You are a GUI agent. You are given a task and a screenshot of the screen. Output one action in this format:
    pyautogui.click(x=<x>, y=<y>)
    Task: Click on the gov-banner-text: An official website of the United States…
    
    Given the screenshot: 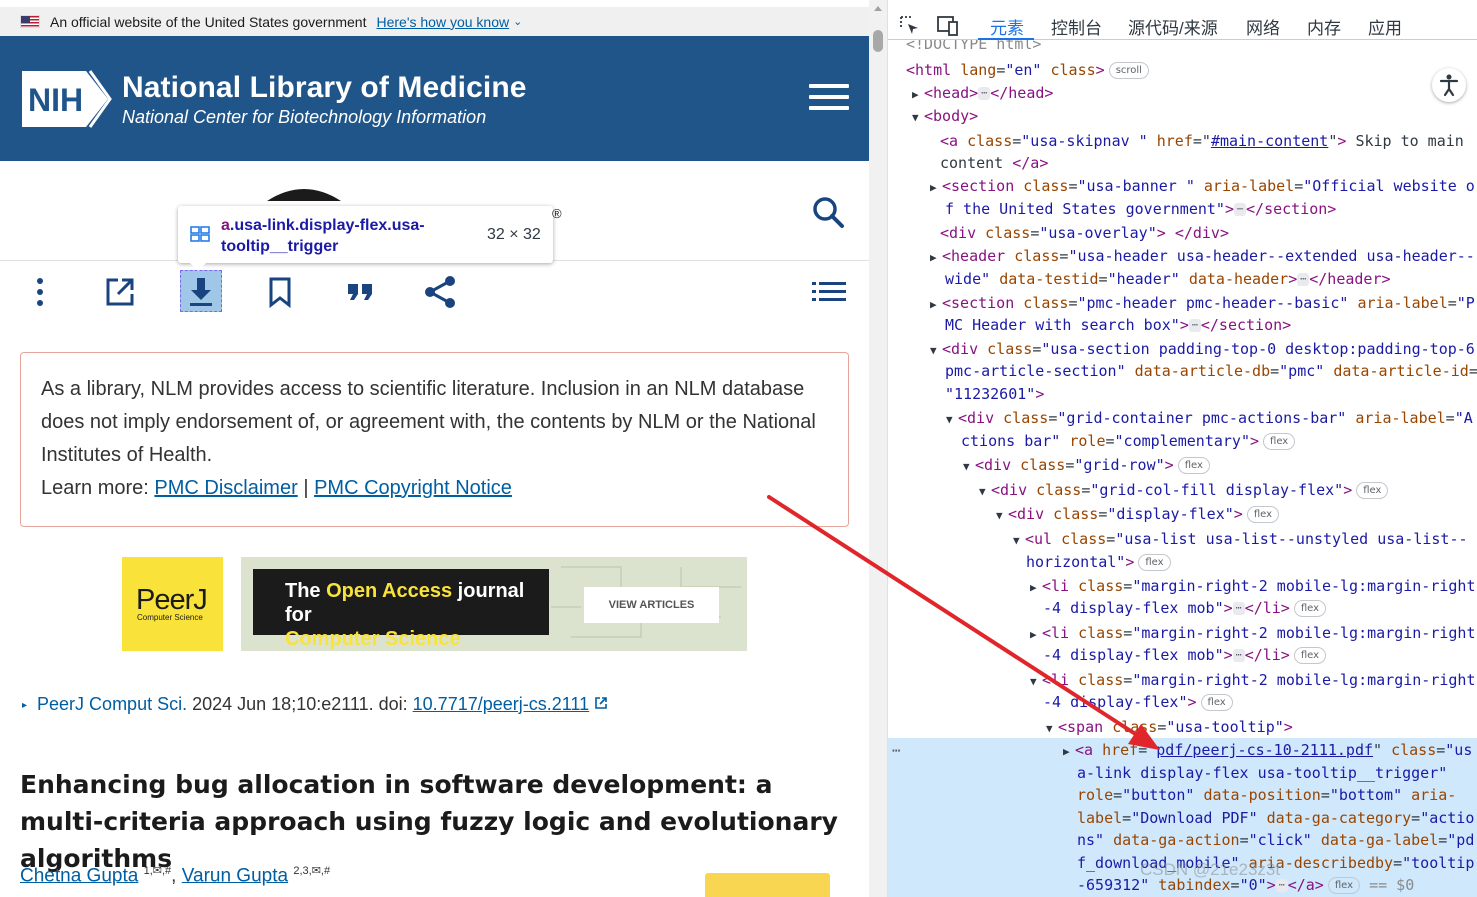 What is the action you would take?
    pyautogui.click(x=208, y=21)
    